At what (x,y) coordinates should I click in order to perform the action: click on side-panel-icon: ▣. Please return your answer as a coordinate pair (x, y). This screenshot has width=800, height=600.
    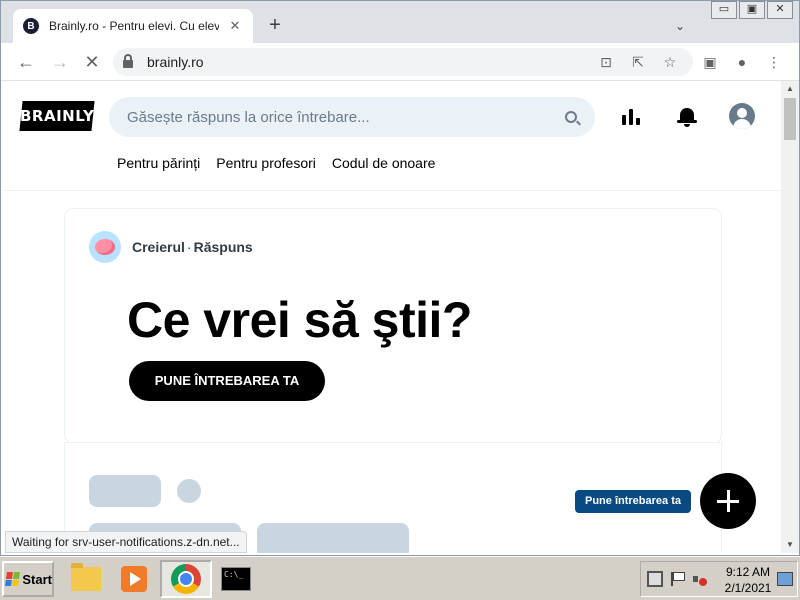
    Looking at the image, I should click on (710, 62).